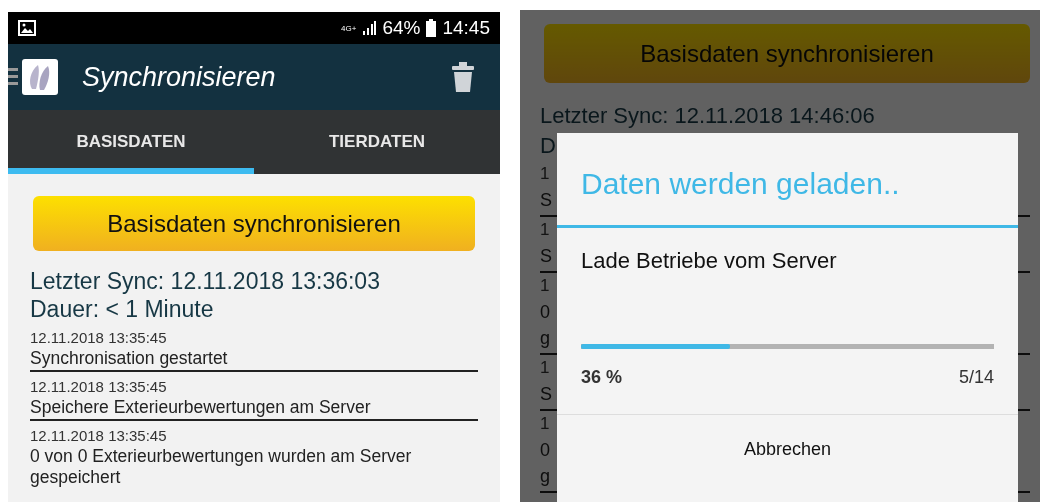 This screenshot has height=502, width=1042. I want to click on last-sync-text: Letzter Sync: 12.11.2018 14:46:06, so click(707, 116).